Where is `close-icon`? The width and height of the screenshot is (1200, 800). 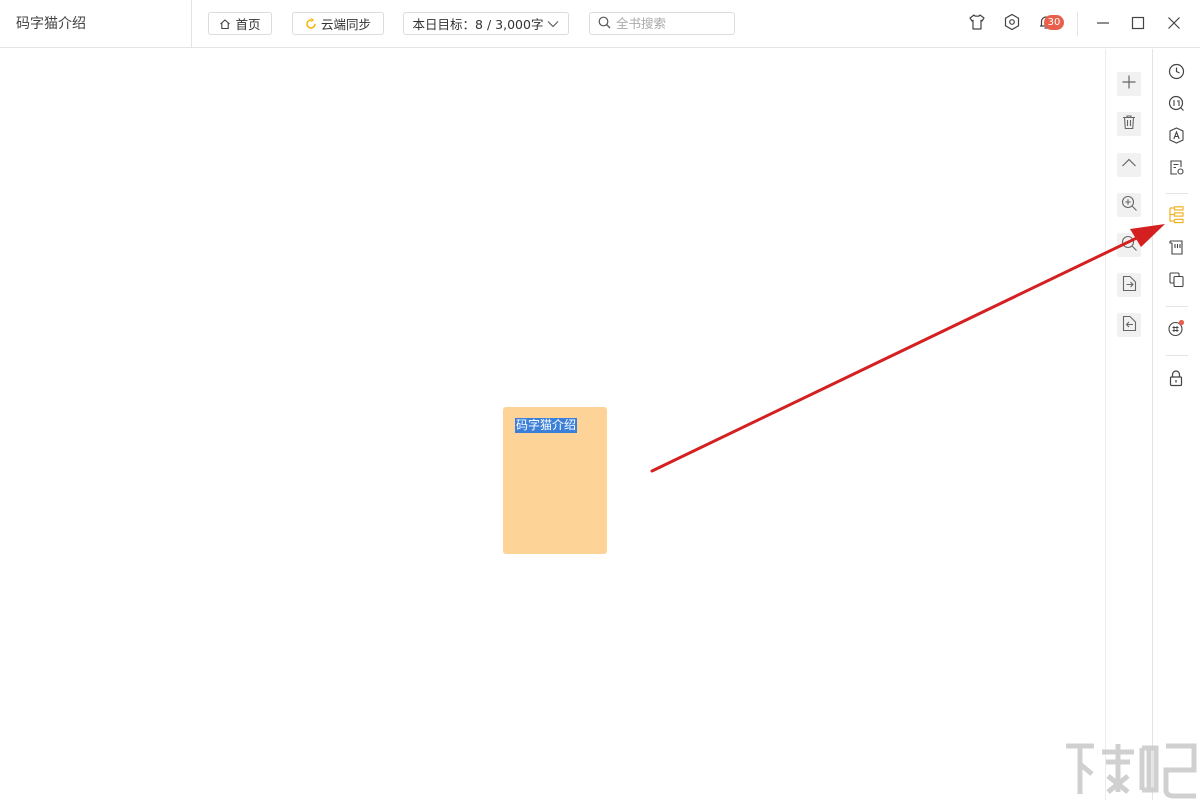
close-icon is located at coordinates (1174, 24).